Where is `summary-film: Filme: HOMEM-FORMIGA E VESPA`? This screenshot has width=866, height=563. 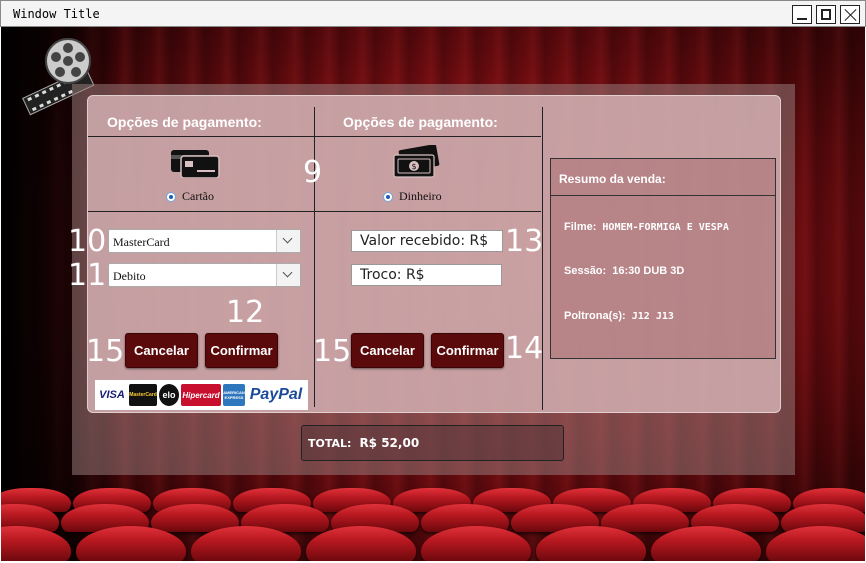
summary-film: Filme: HOMEM-FORMIGA E VESPA is located at coordinates (646, 227).